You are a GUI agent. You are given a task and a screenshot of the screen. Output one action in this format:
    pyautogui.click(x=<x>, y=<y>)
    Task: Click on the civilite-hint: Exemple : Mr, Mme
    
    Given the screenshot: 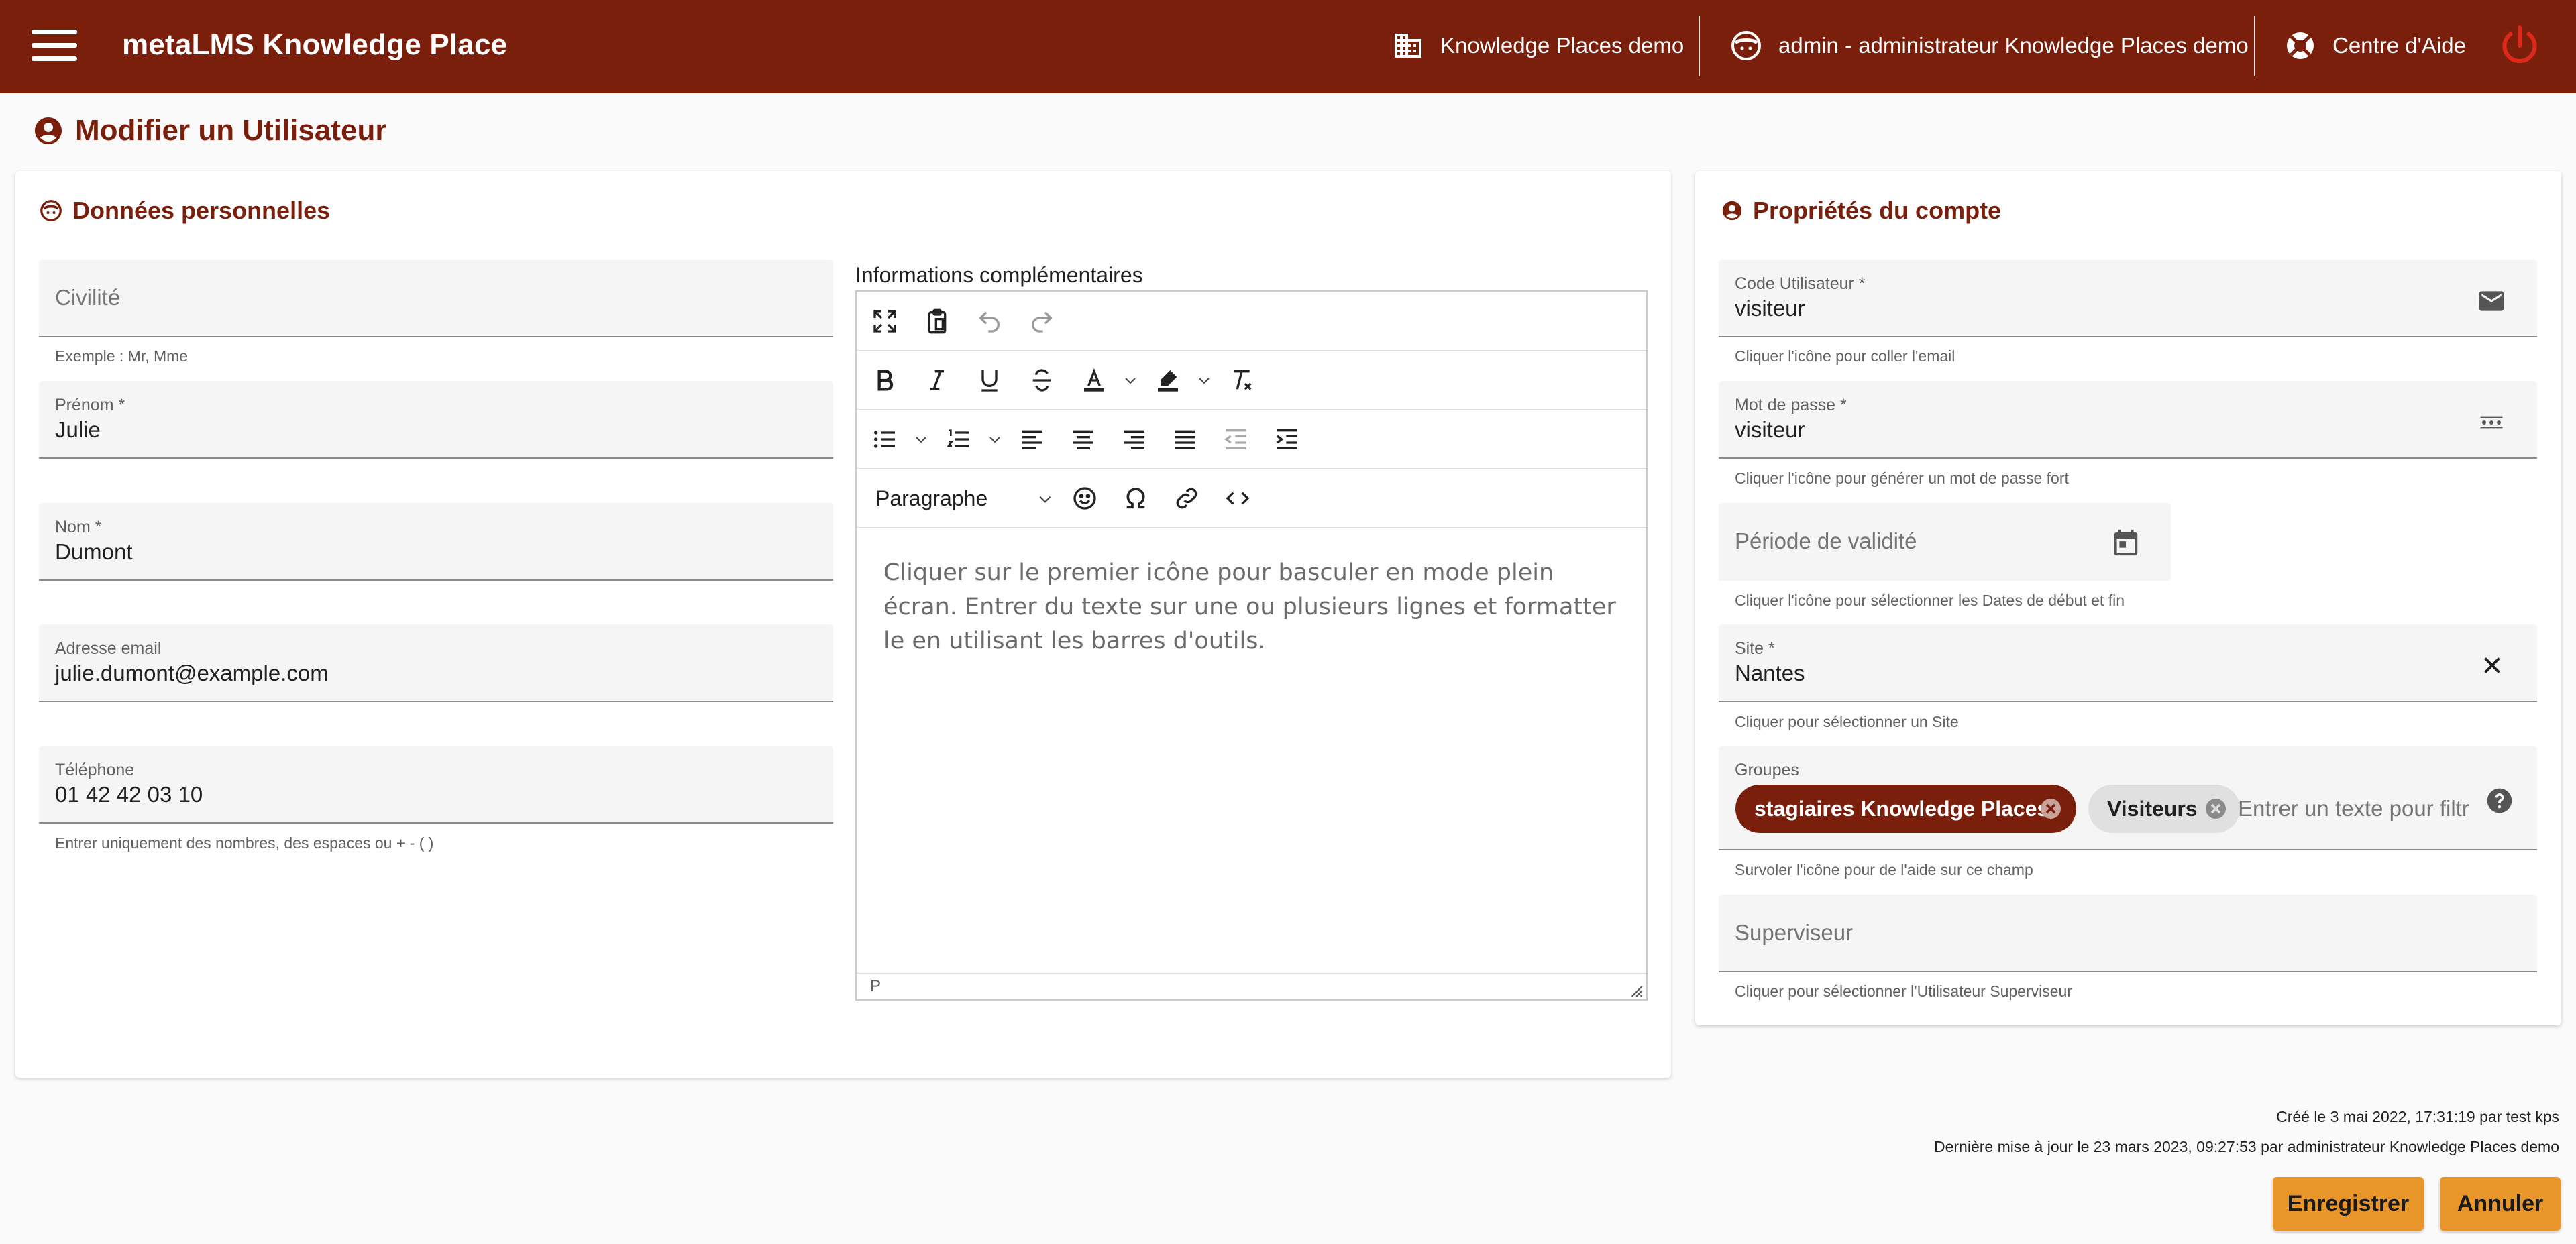 What is the action you would take?
    pyautogui.click(x=122, y=356)
    